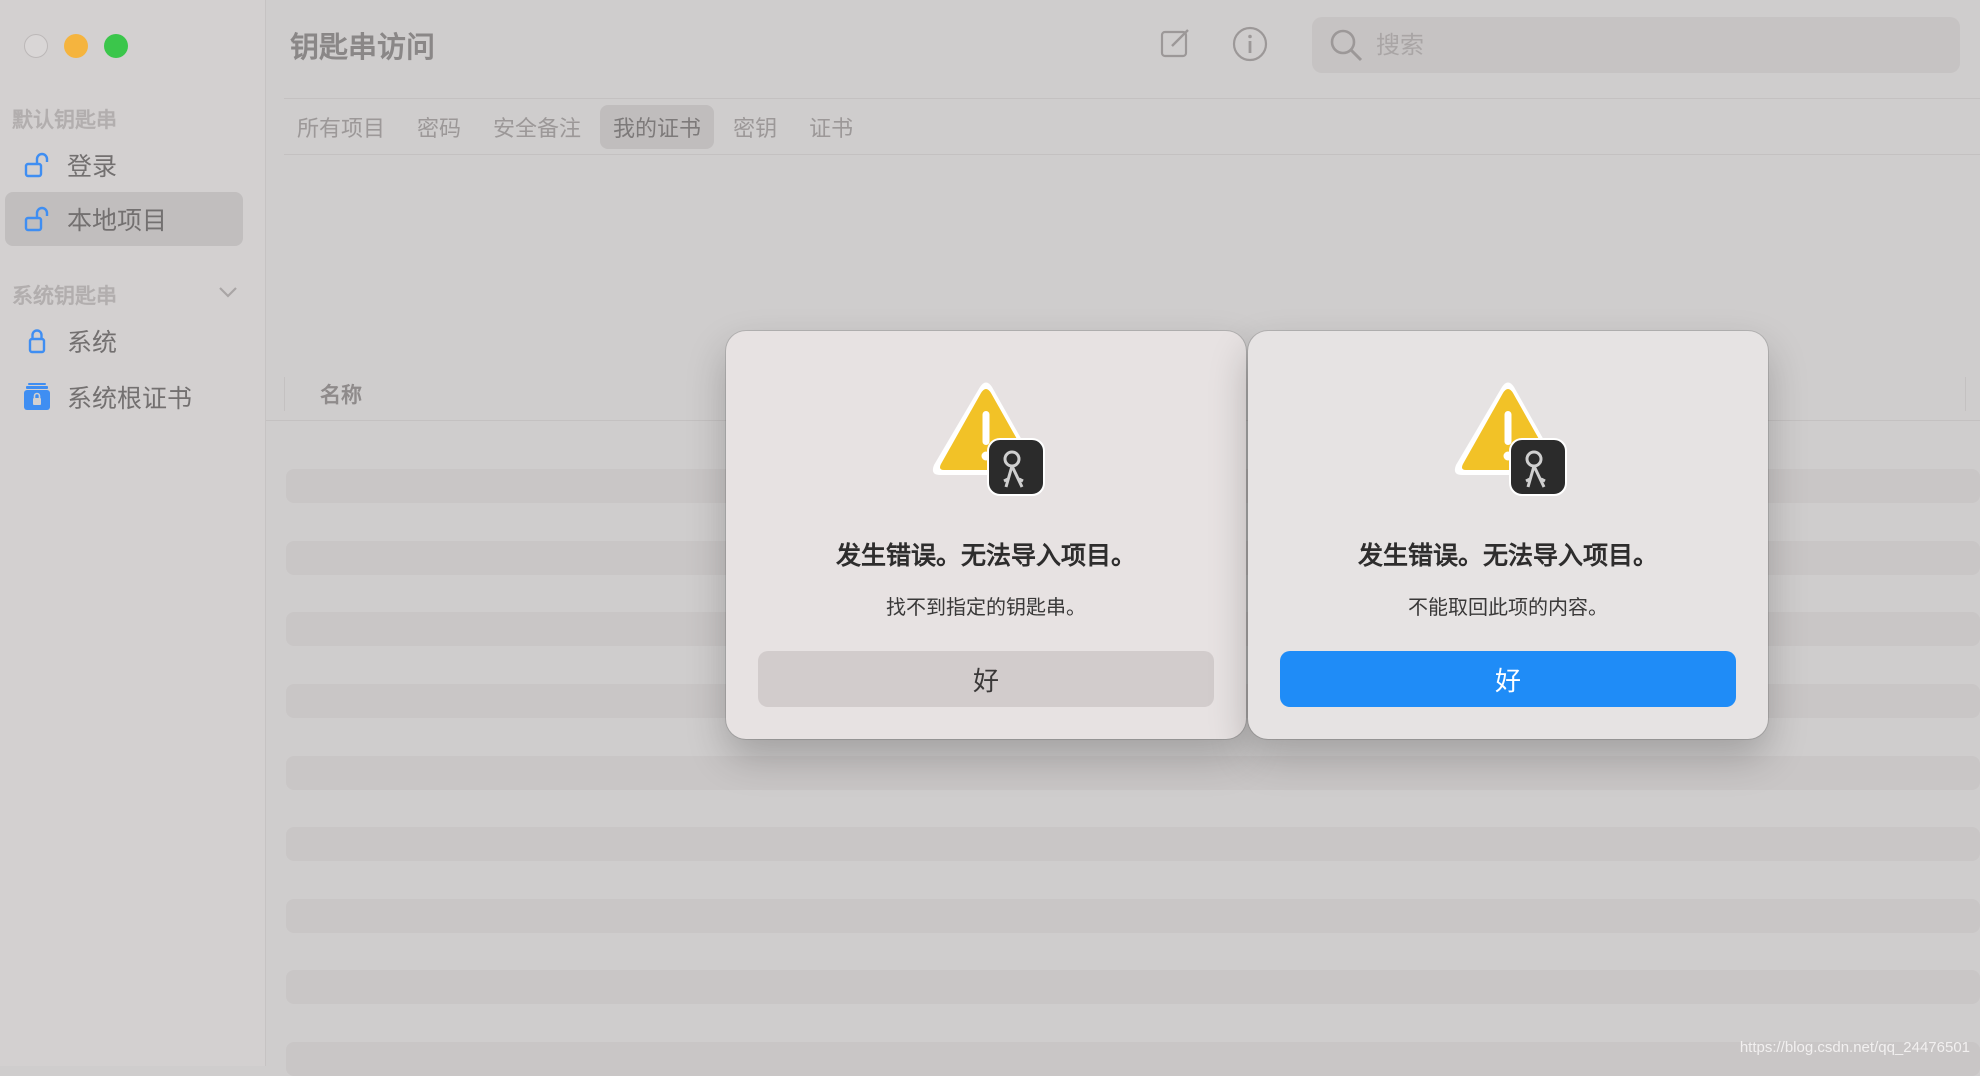 The image size is (1980, 1076). I want to click on sidebar-item-login: 登录, so click(124, 165).